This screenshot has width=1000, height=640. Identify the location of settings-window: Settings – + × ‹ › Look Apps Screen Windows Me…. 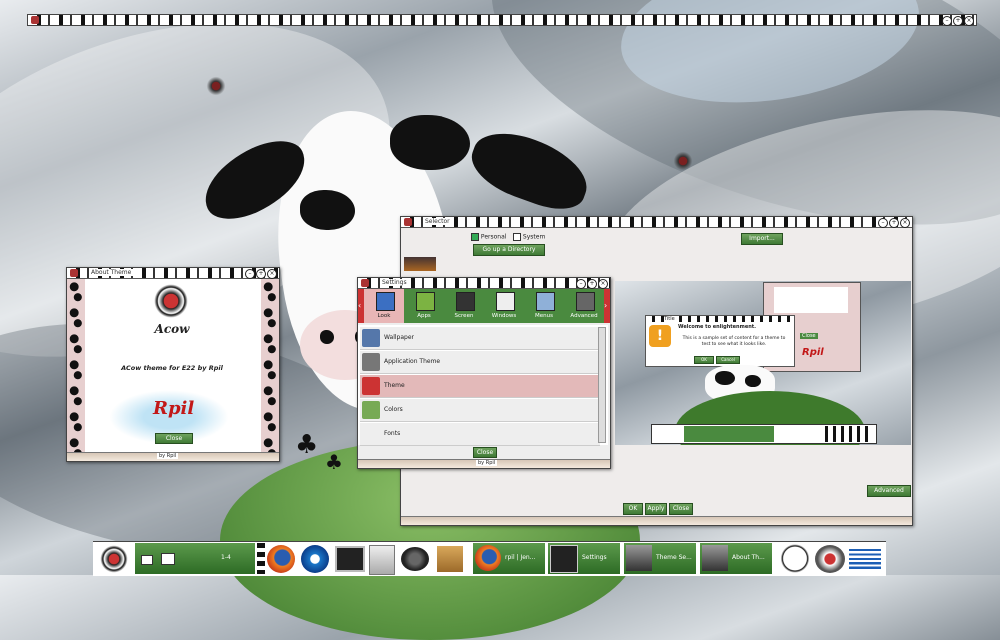
(484, 373).